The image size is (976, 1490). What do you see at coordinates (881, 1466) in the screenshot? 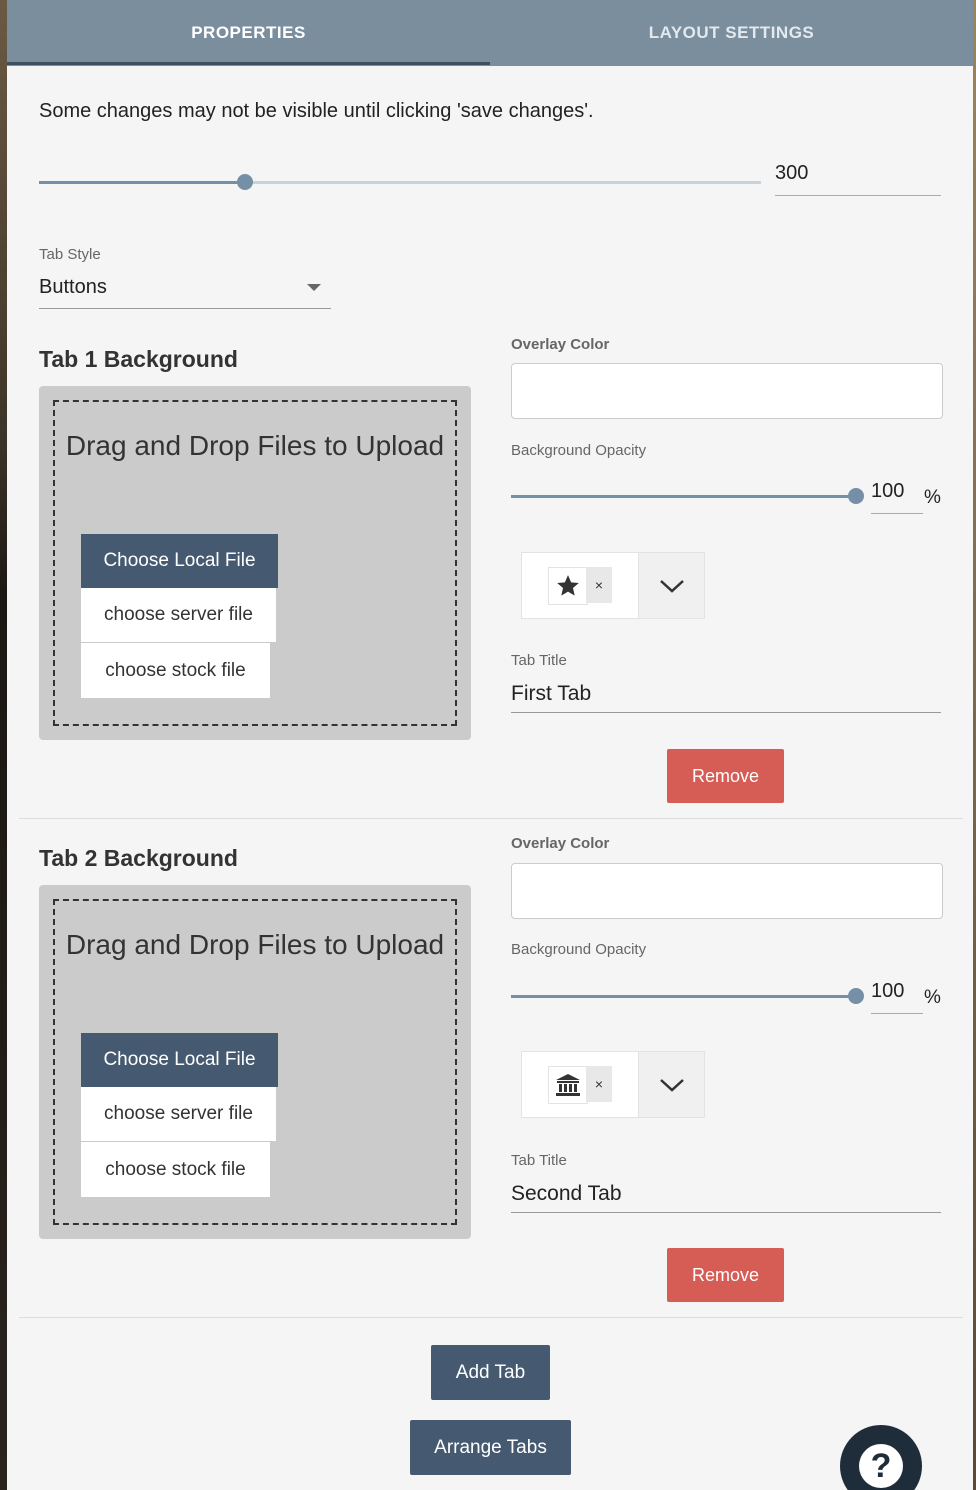
I see `help-icon: ?` at bounding box center [881, 1466].